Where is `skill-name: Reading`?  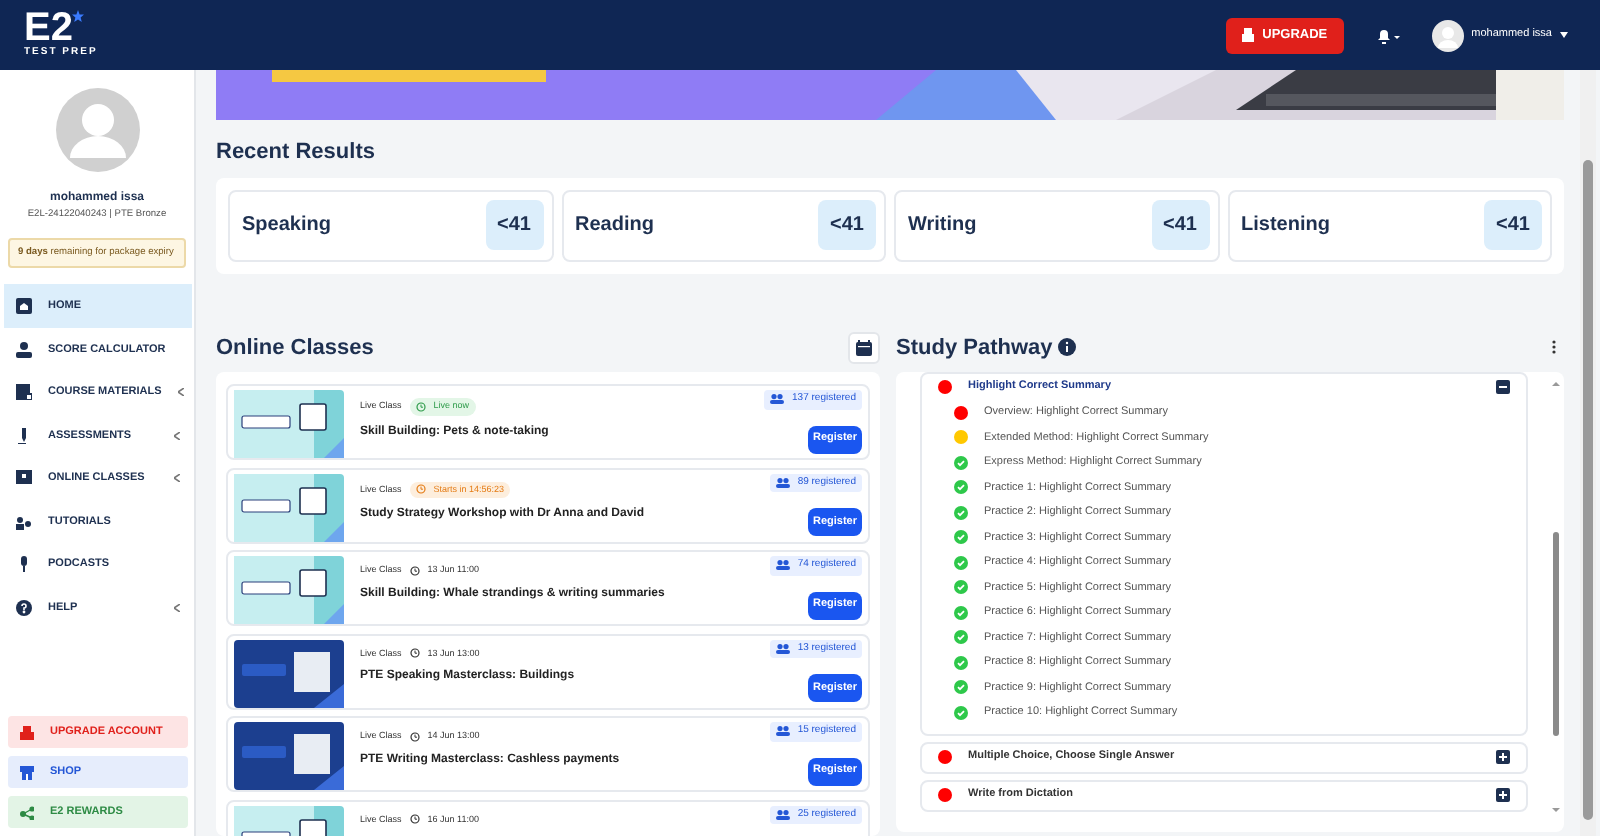 skill-name: Reading is located at coordinates (614, 226).